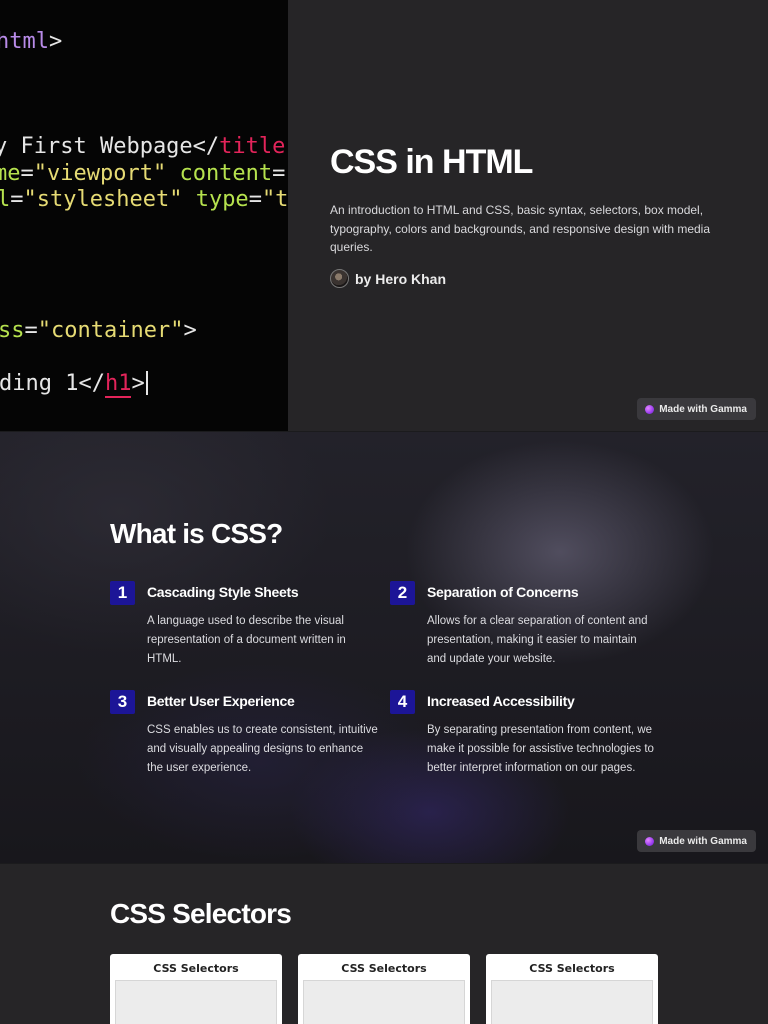 The width and height of the screenshot is (768, 1024). What do you see at coordinates (402, 702) in the screenshot?
I see `number-badge: 4` at bounding box center [402, 702].